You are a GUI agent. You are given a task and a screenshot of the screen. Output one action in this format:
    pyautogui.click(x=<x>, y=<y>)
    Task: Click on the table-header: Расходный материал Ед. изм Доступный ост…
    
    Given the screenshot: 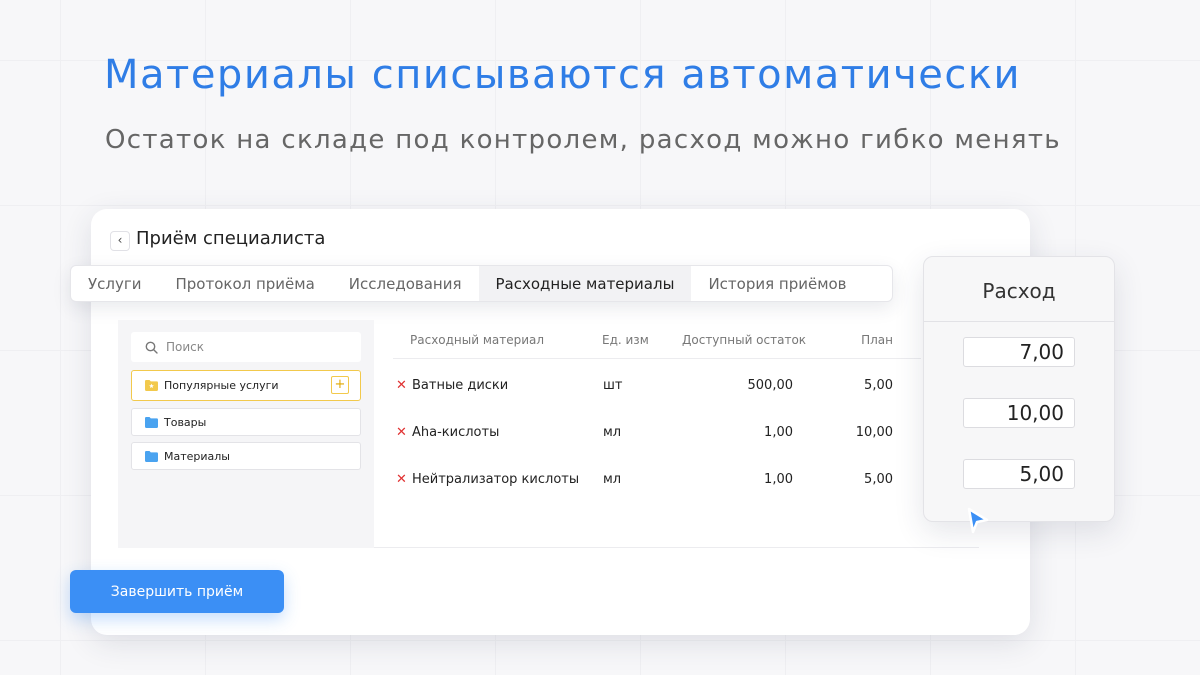 What is the action you would take?
    pyautogui.click(x=657, y=339)
    